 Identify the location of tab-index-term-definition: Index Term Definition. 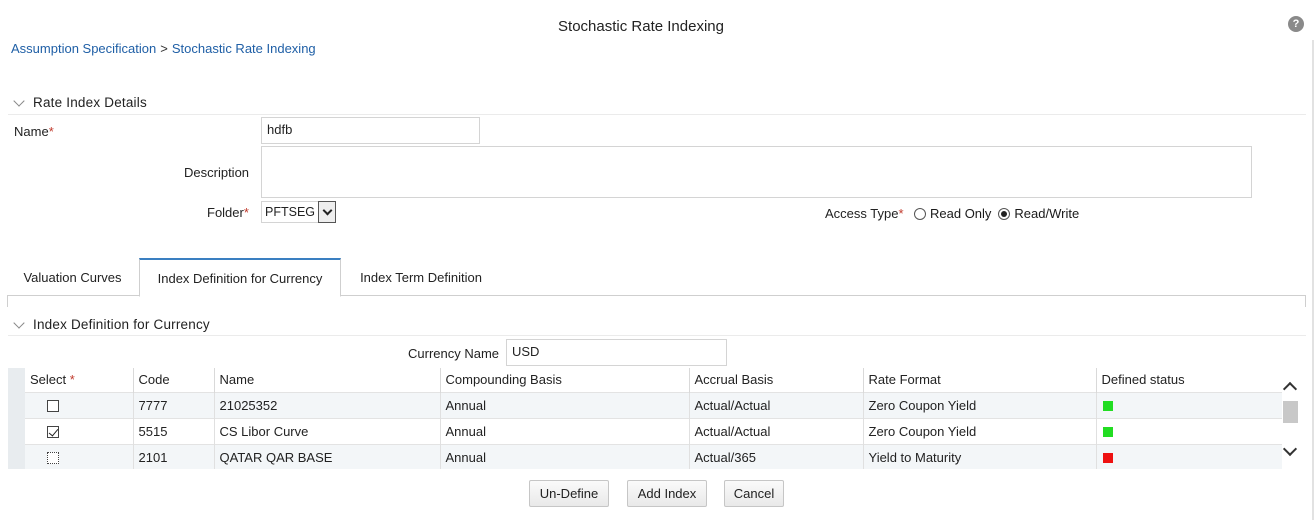
(421, 277).